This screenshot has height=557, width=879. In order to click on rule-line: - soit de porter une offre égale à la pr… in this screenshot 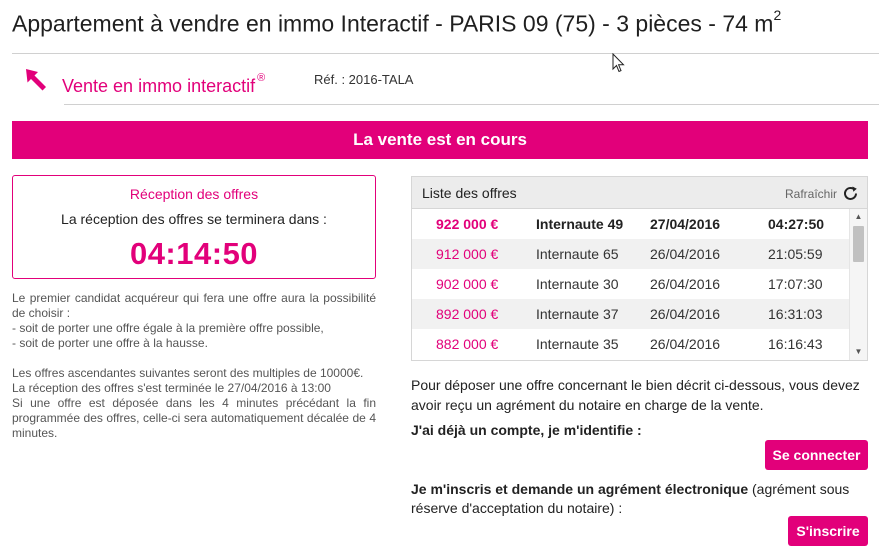, I will do `click(168, 328)`.